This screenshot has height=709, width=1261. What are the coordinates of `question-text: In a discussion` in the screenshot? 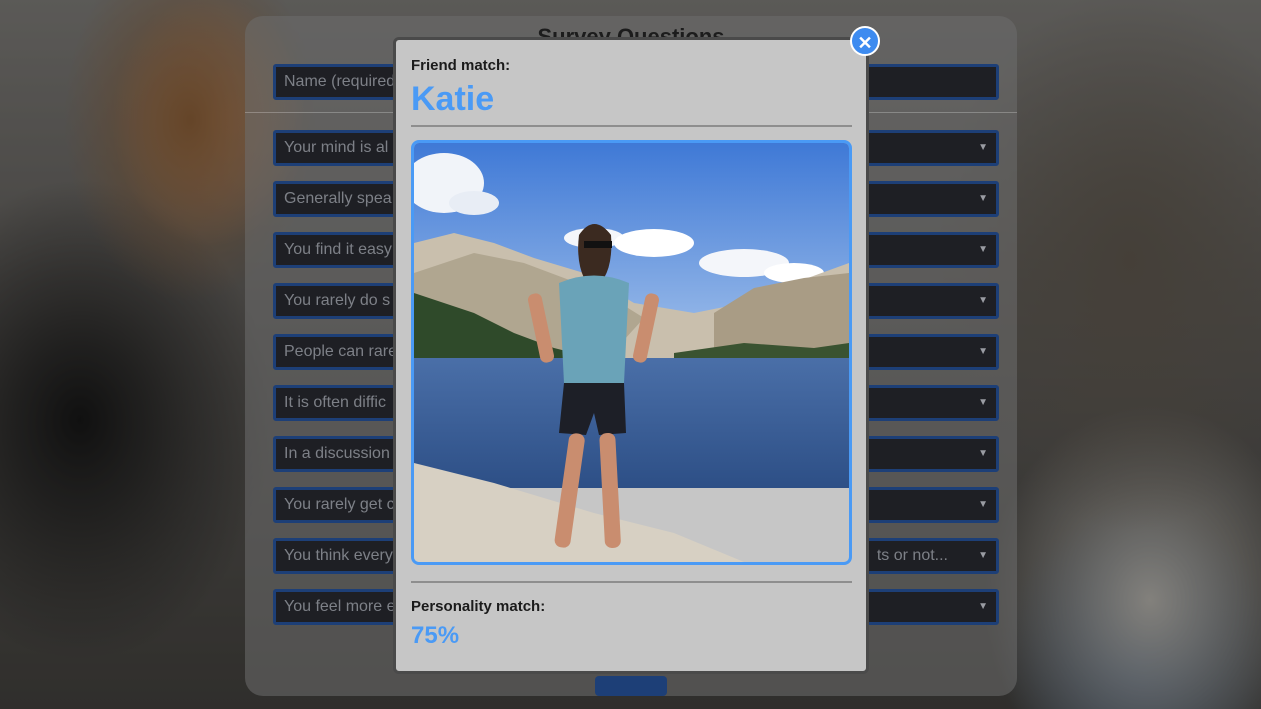 It's located at (337, 453).